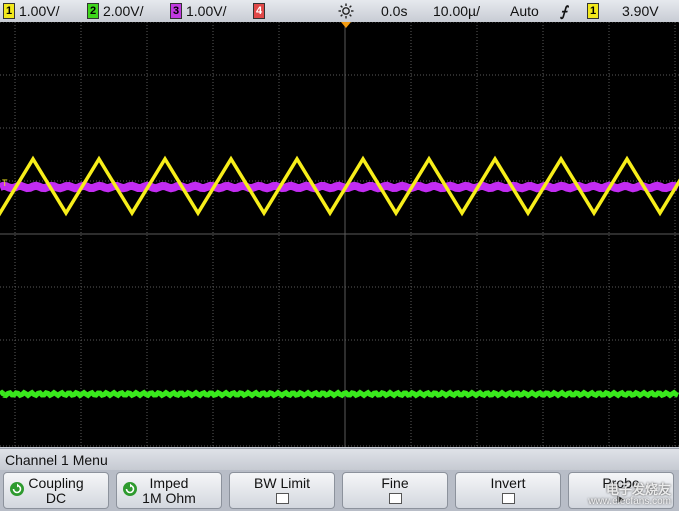  Describe the element at coordinates (339, 459) in the screenshot. I see `menu-title: Channel 1 Menu` at that location.